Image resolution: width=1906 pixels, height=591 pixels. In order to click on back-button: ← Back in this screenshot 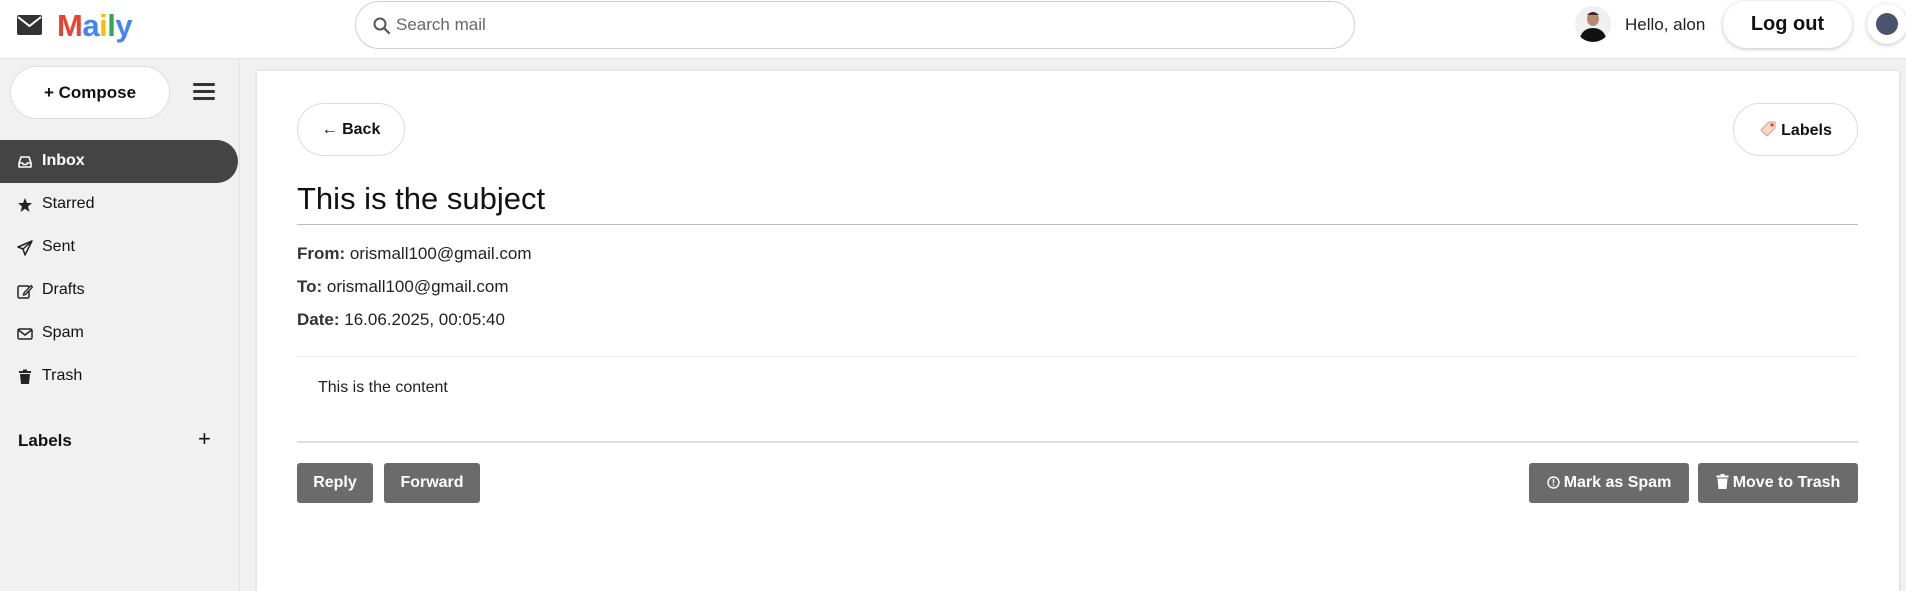, I will do `click(351, 129)`.